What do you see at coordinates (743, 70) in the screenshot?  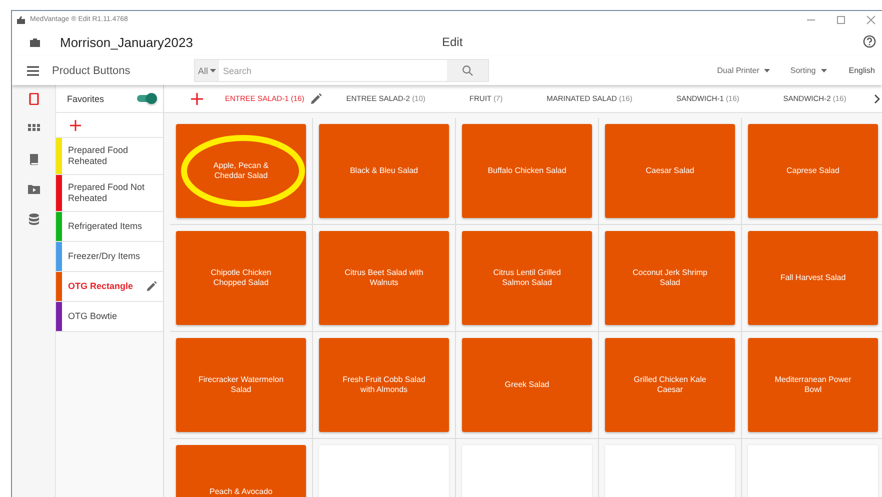 I see `dropdown-menu: Dual Printer` at bounding box center [743, 70].